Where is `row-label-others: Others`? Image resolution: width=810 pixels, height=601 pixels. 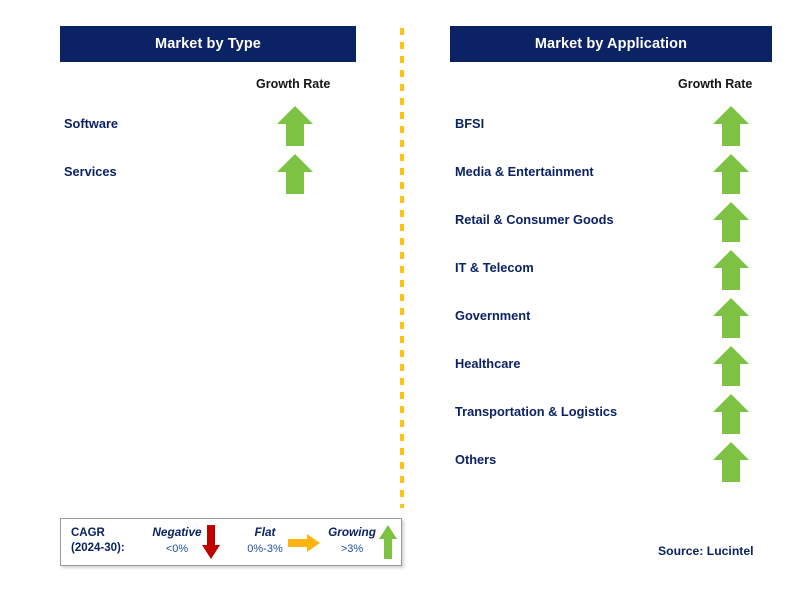 row-label-others: Others is located at coordinates (476, 459).